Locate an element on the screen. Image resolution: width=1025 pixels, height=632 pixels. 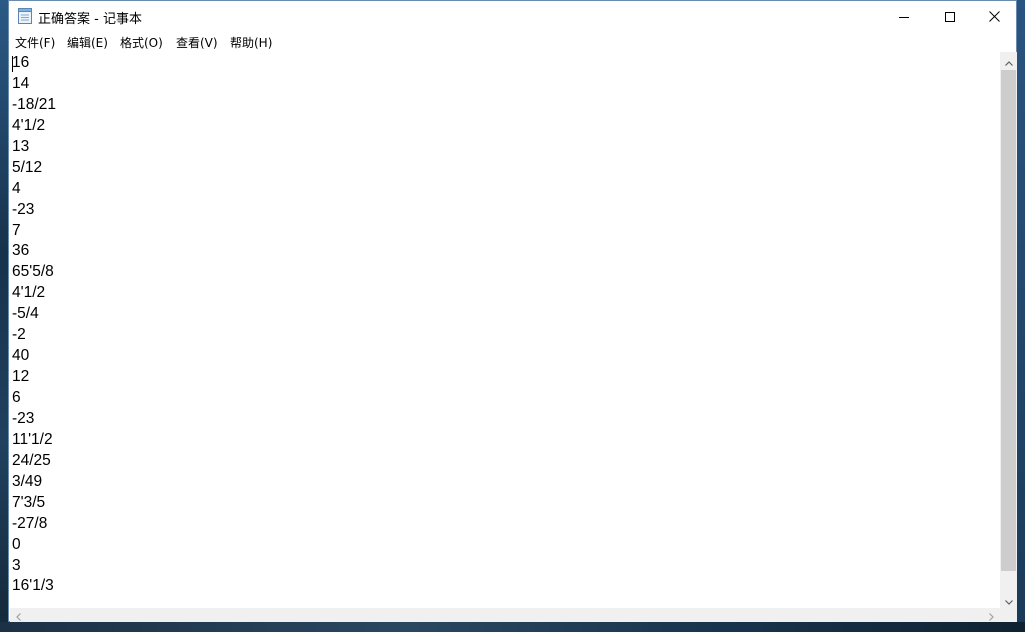
text-line: 3/49 is located at coordinates (27, 481).